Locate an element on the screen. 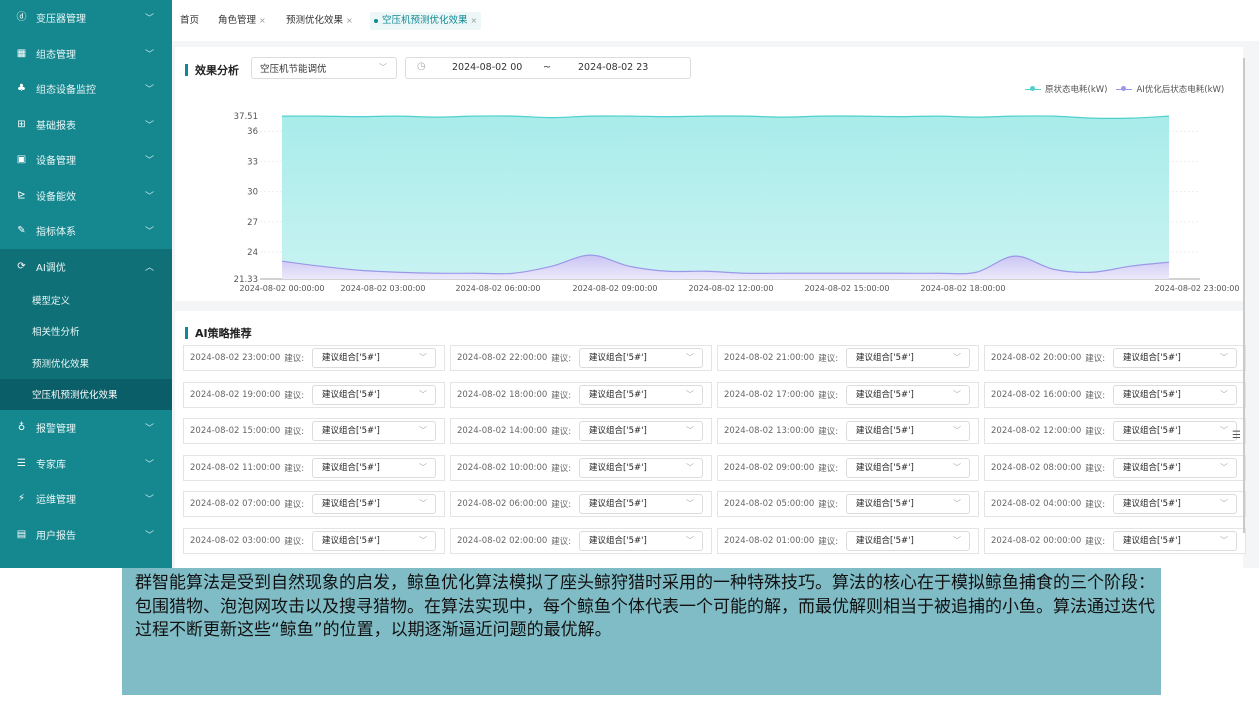 The width and height of the screenshot is (1259, 712). recommendation-cell: 2024-08-02 15:00:00 建议: 建议组合['5#'] ﹀ is located at coordinates (314, 431).